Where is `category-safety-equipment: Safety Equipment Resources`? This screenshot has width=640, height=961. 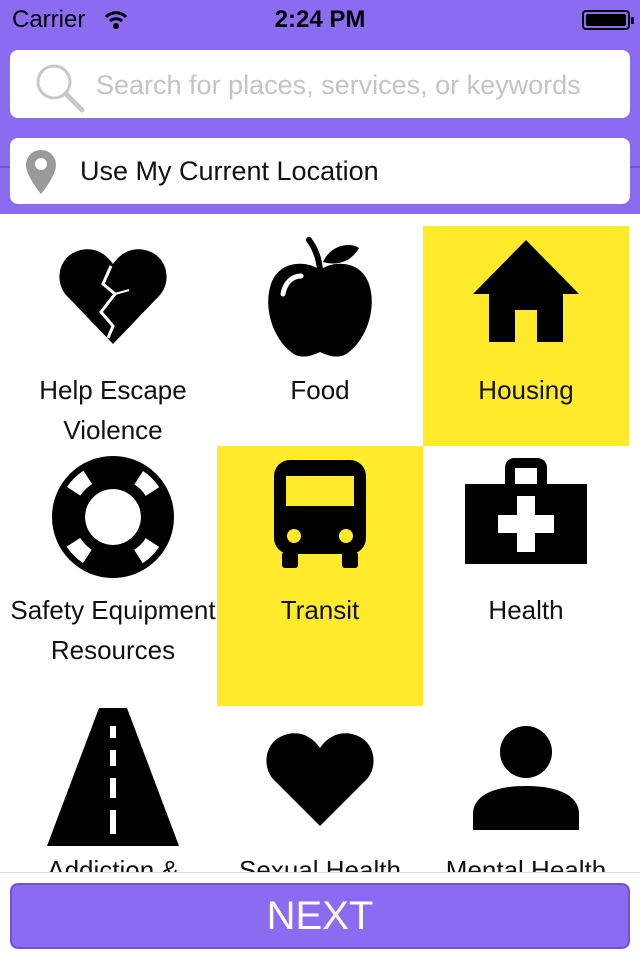
category-safety-equipment: Safety Equipment Resources is located at coordinates (113, 556).